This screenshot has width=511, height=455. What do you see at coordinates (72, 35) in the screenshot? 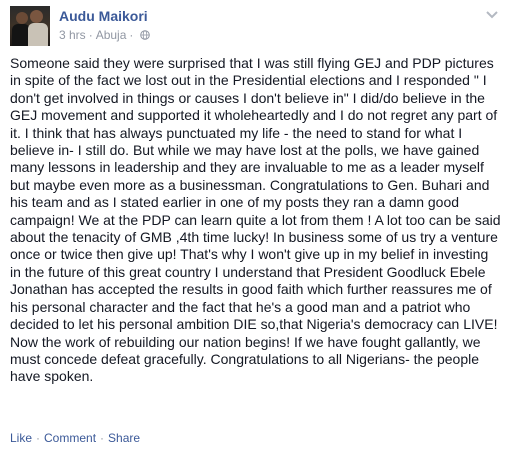
I see `post-time: 3 hrs` at bounding box center [72, 35].